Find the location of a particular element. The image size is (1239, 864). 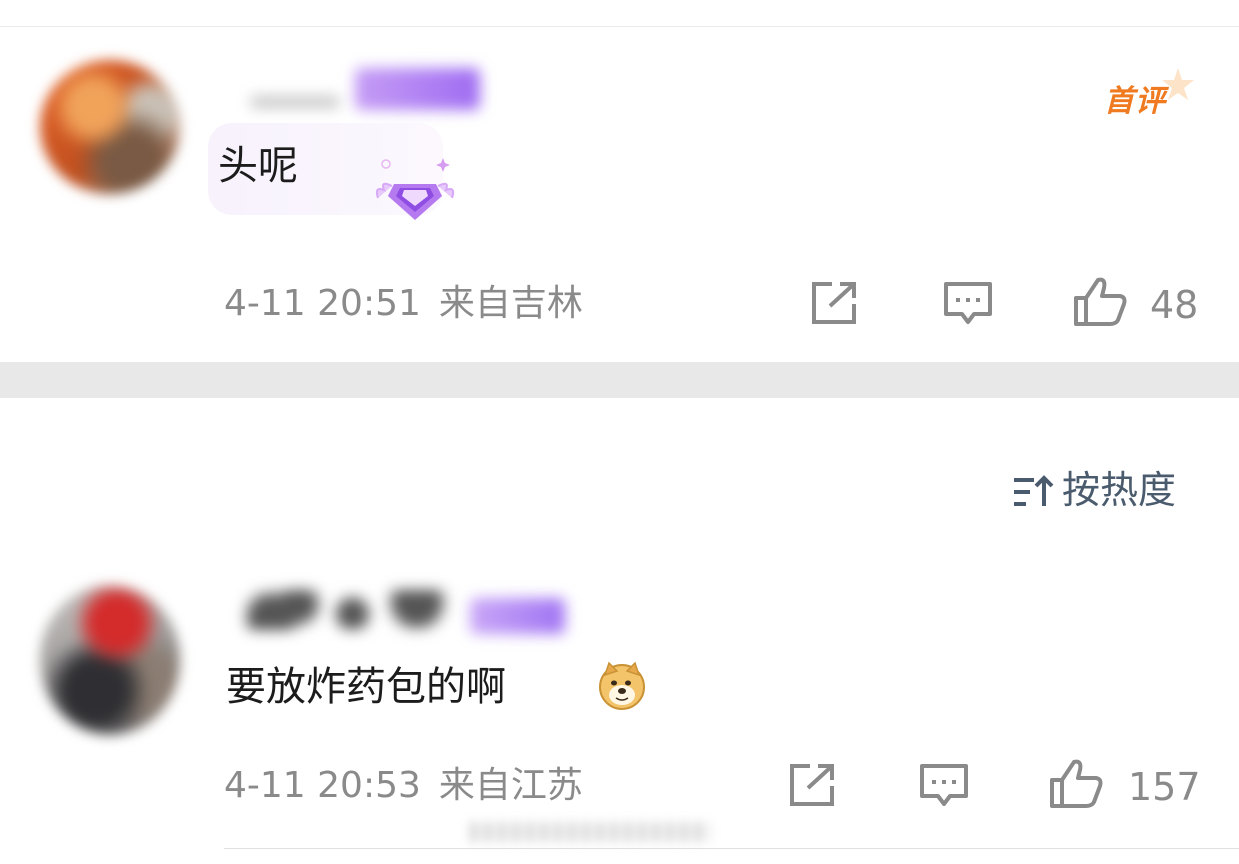

sort-label: 按热度 is located at coordinates (1119, 490).